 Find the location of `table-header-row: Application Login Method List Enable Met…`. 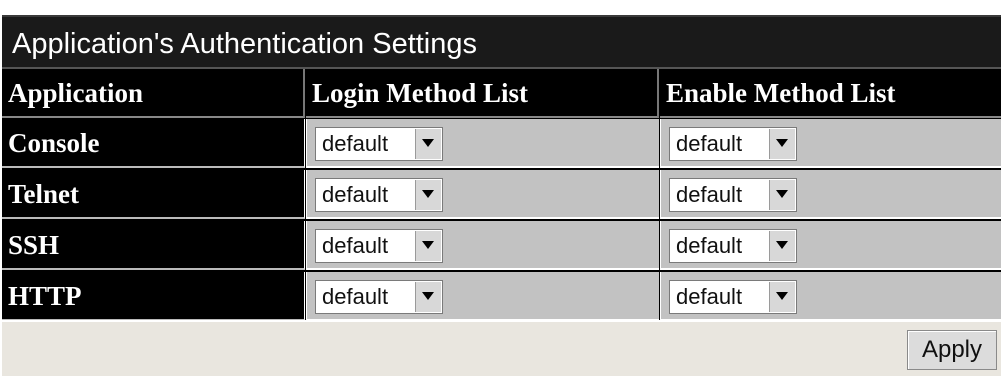

table-header-row: Application Login Method List Enable Met… is located at coordinates (501, 93).